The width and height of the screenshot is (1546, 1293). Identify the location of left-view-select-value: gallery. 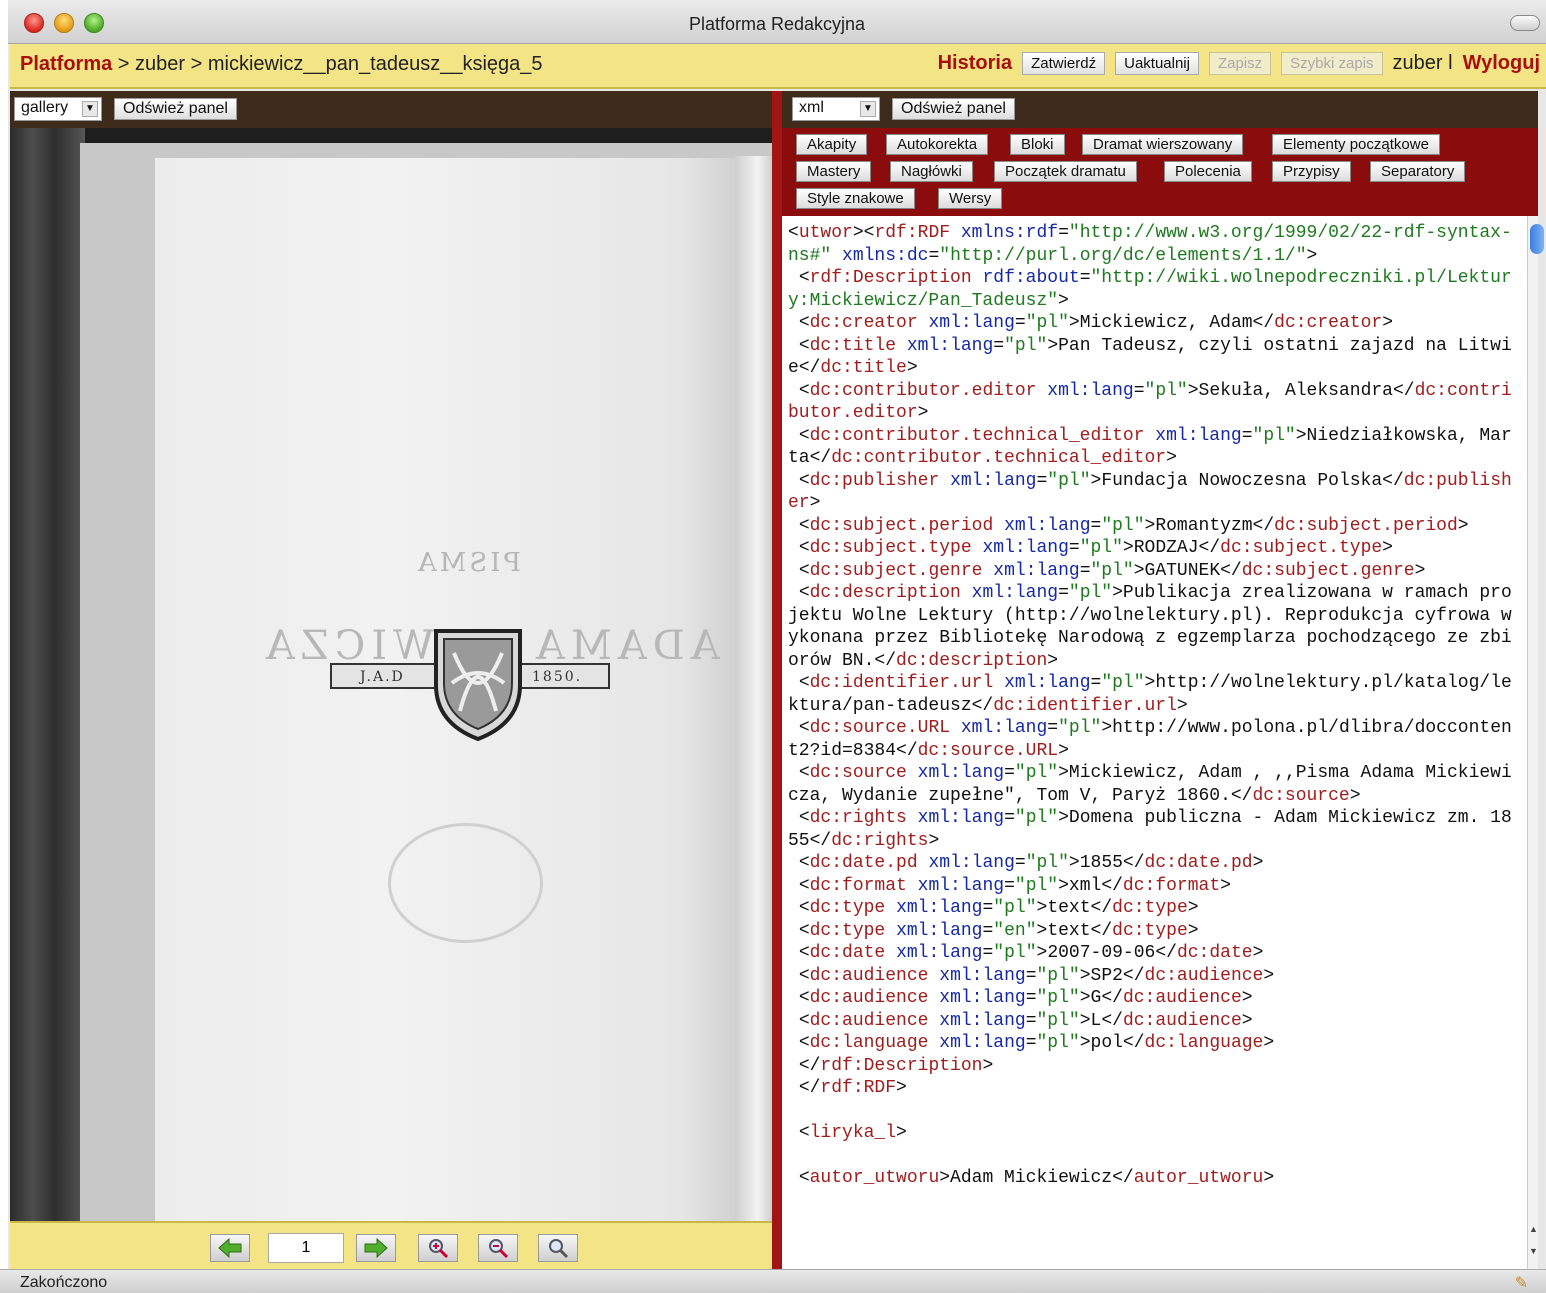
(45, 107).